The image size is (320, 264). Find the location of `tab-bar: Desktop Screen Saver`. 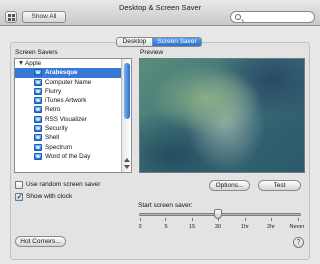

tab-bar: Desktop Screen Saver is located at coordinates (159, 42).